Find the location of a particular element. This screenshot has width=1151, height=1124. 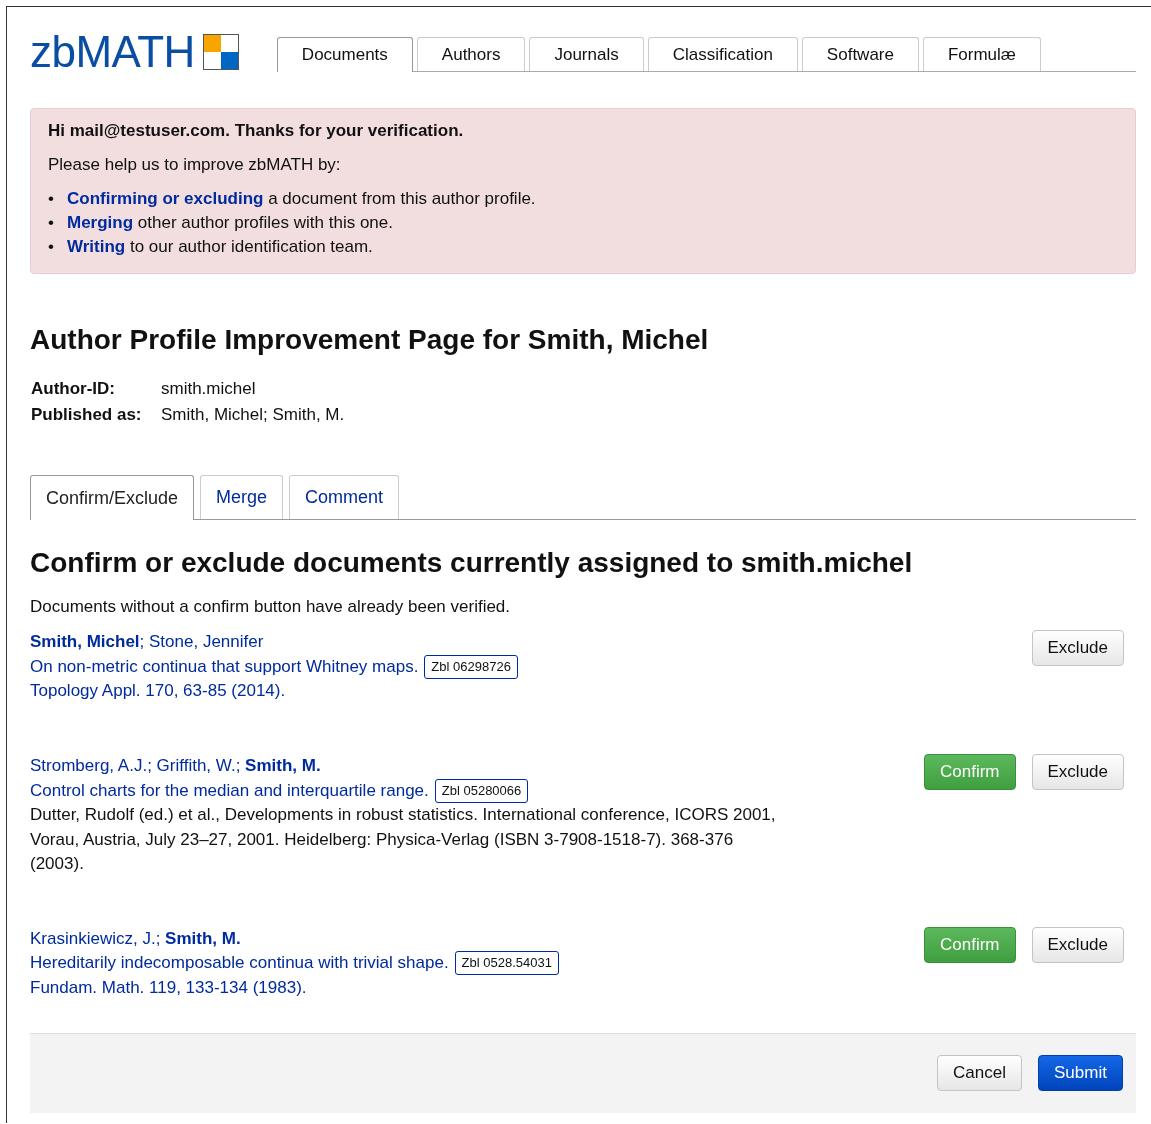

help-link: Writing is located at coordinates (96, 246).